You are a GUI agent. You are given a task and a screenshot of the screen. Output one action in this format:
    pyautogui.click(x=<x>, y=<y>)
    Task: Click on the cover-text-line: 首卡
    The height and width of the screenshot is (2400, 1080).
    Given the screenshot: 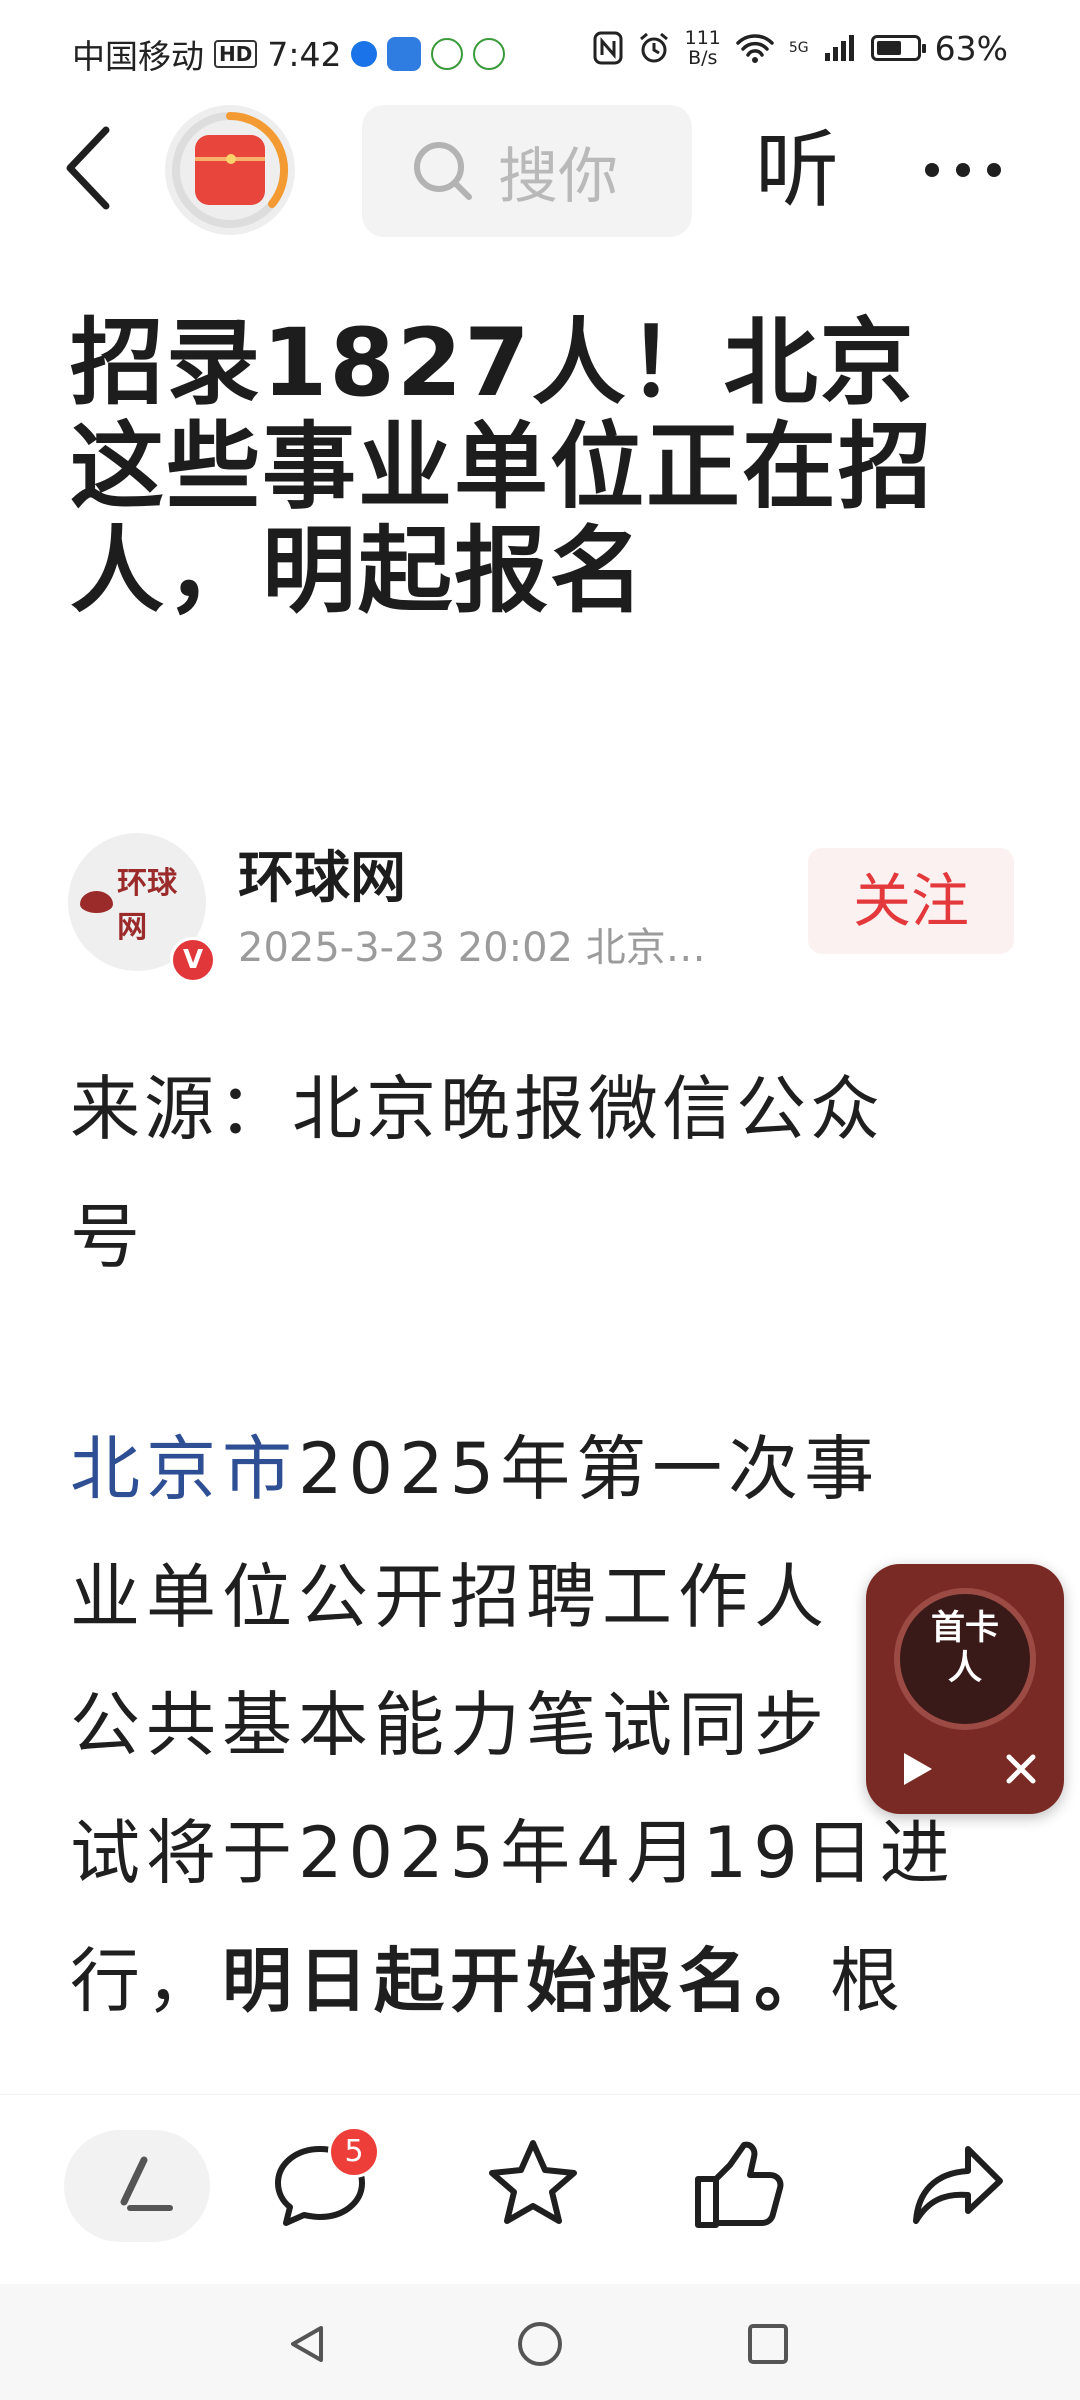 What is the action you would take?
    pyautogui.click(x=965, y=1628)
    